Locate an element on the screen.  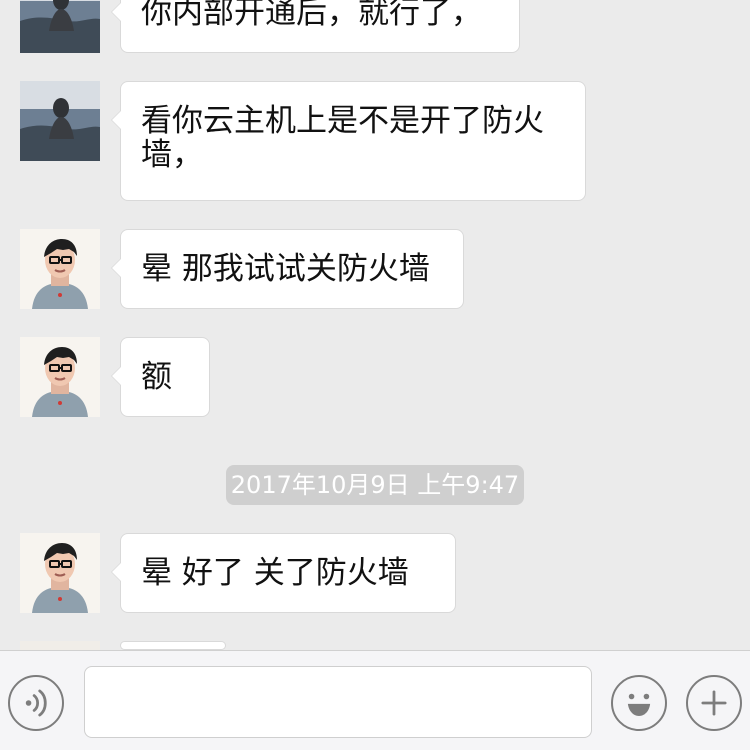
plus-icon is located at coordinates (714, 703).